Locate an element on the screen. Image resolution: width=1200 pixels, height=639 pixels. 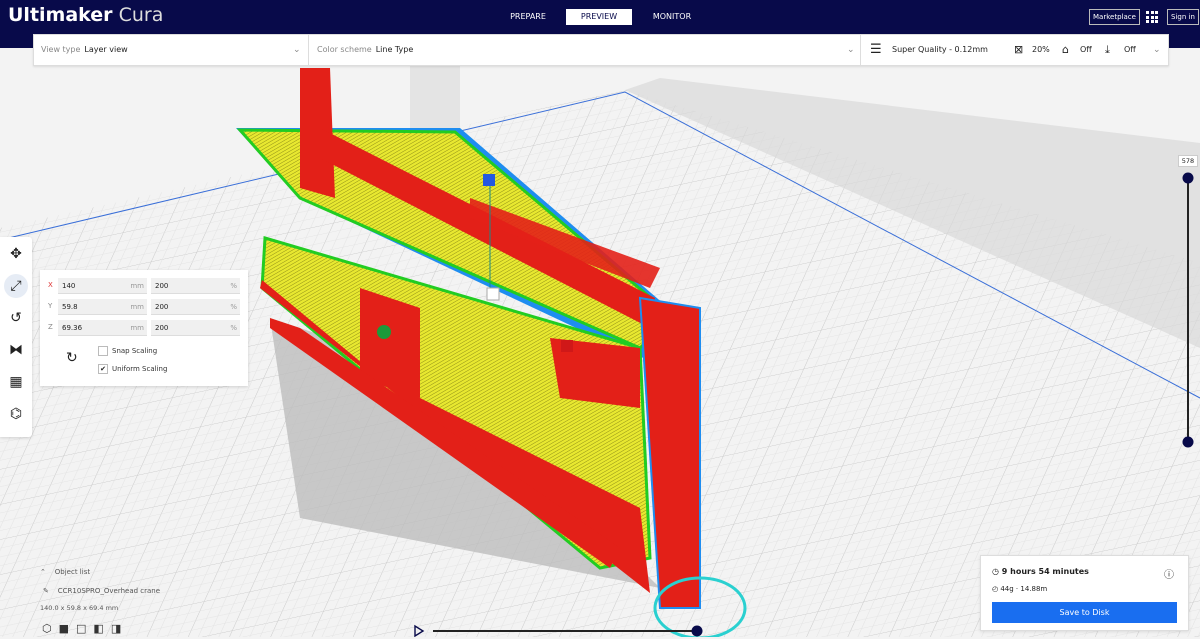
material-usage: 44g · 14.88m is located at coordinates (1024, 589).